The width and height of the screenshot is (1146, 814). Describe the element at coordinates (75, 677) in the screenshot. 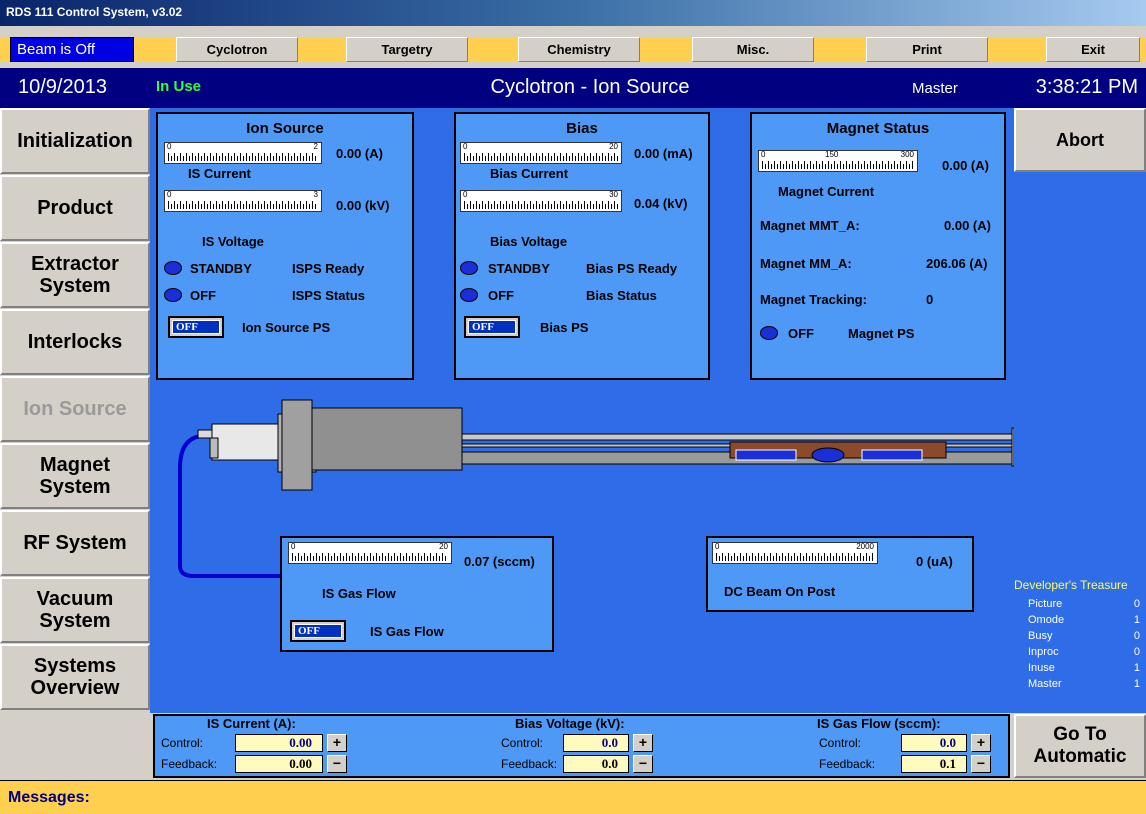

I see `nav-systems-overview: Systems Overview` at that location.